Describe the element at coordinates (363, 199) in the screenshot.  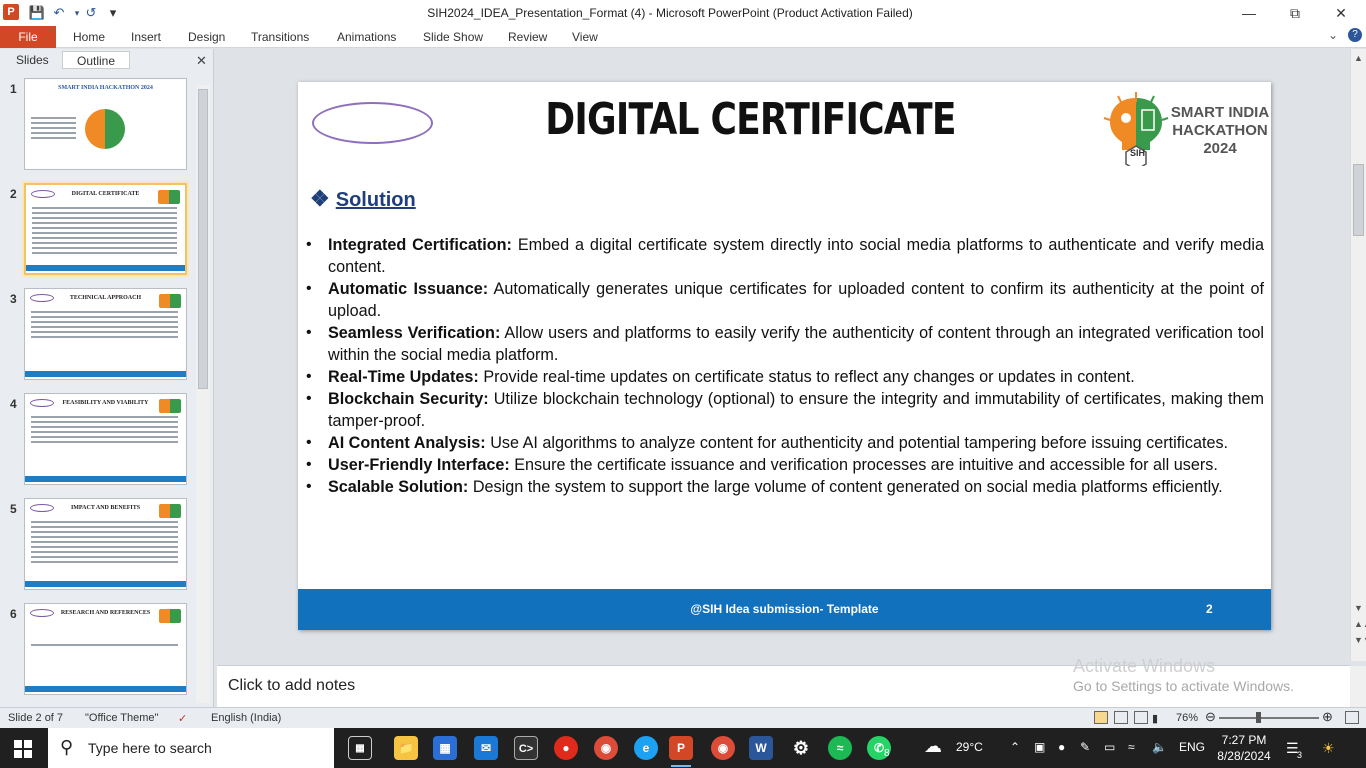
I see `solution-heading: ❖ Solution` at that location.